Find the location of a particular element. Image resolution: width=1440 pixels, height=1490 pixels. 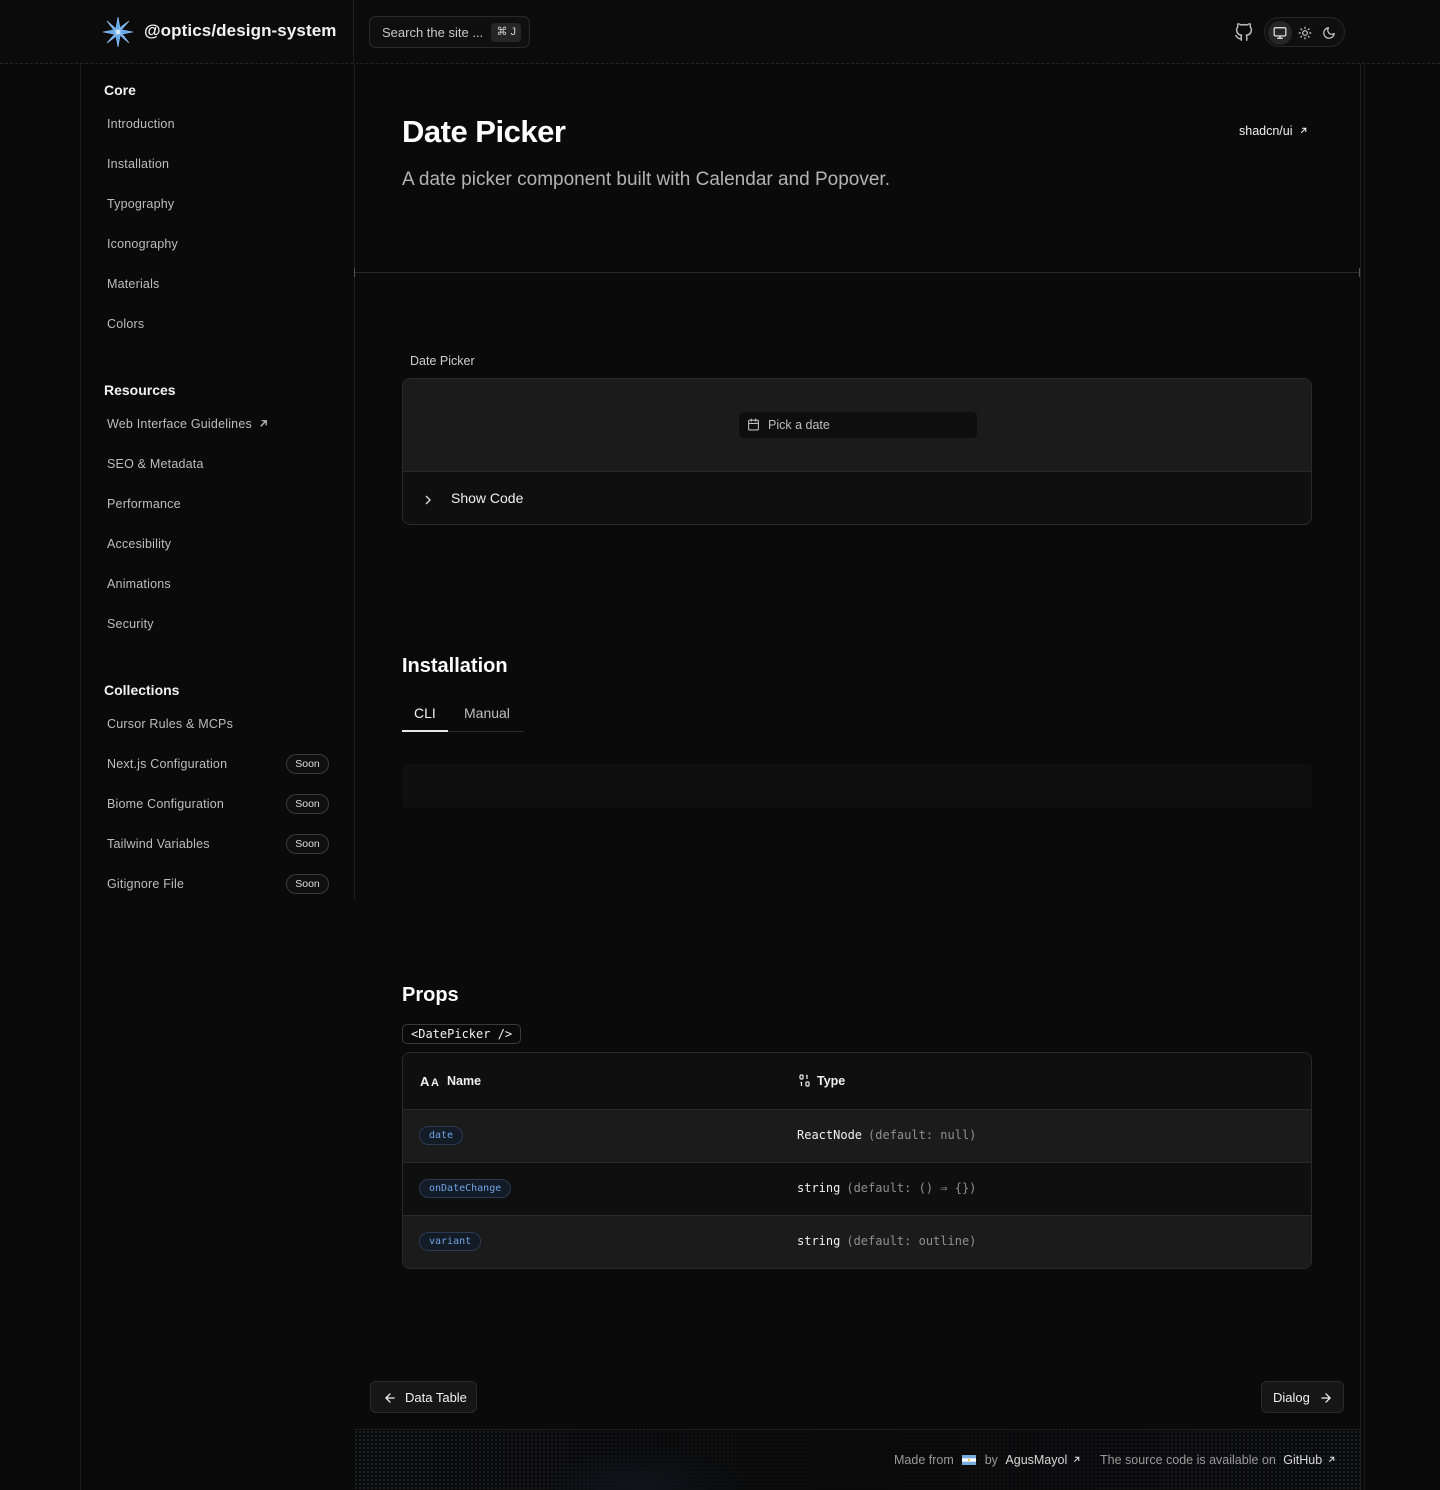

theme-dark-button is located at coordinates (1329, 33).